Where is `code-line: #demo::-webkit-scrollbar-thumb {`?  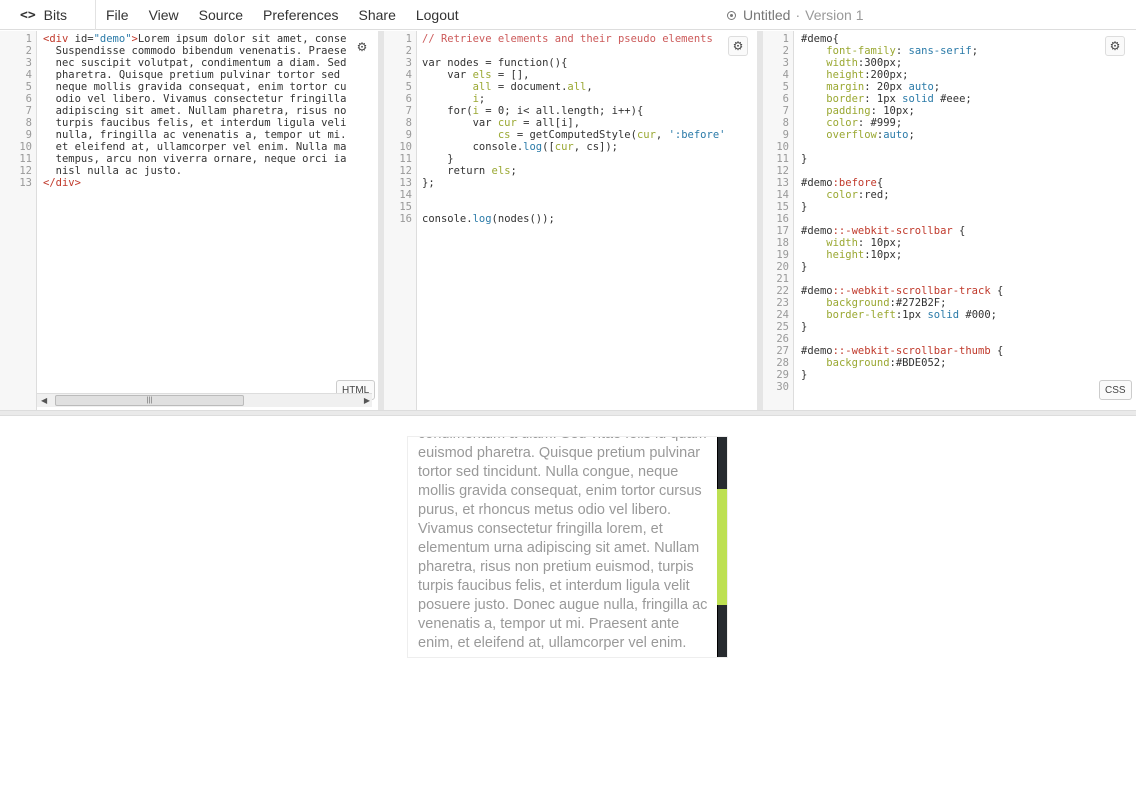
code-line: #demo::-webkit-scrollbar-thumb { is located at coordinates (902, 351).